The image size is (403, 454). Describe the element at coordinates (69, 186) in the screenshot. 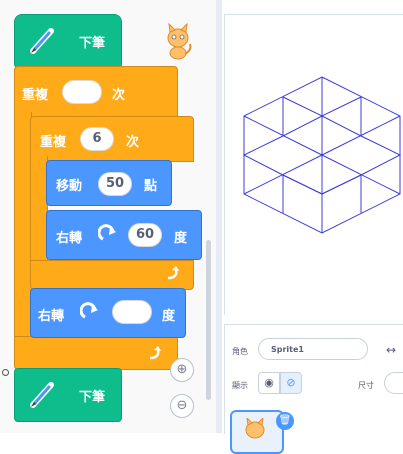

I see `move-label: 移動` at that location.